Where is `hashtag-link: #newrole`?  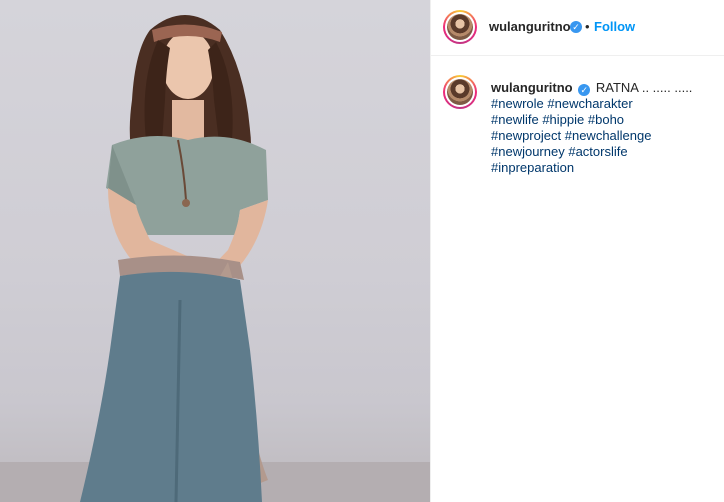
hashtag-link: #newrole is located at coordinates (517, 103).